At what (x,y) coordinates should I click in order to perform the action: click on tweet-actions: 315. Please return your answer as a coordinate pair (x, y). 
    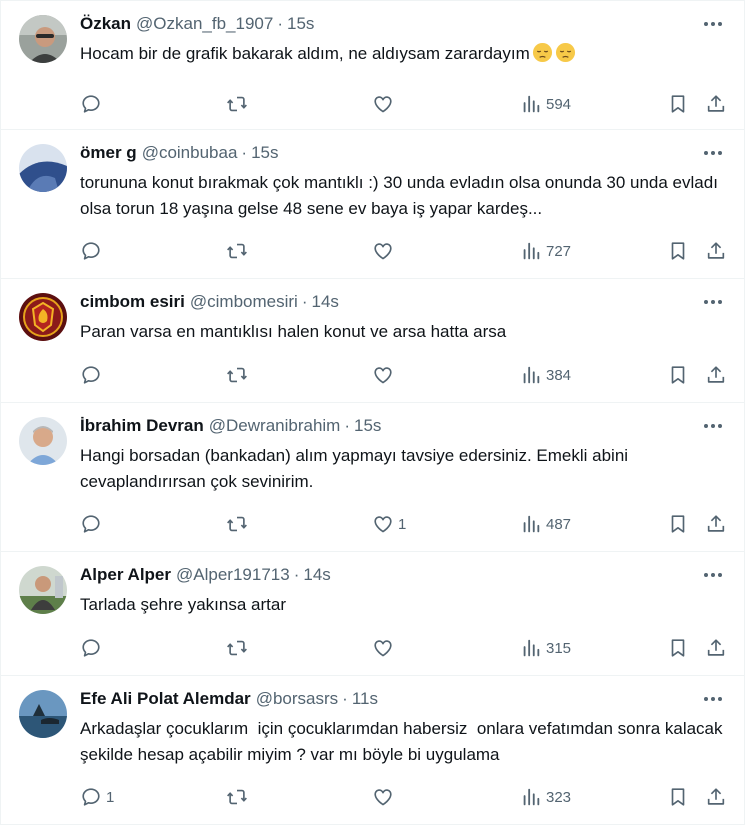
    Looking at the image, I should click on (404, 648).